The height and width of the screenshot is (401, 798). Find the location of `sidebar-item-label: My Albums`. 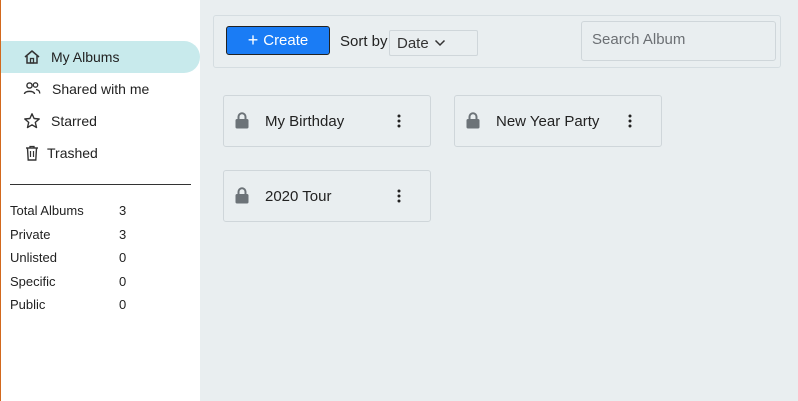

sidebar-item-label: My Albums is located at coordinates (85, 57).